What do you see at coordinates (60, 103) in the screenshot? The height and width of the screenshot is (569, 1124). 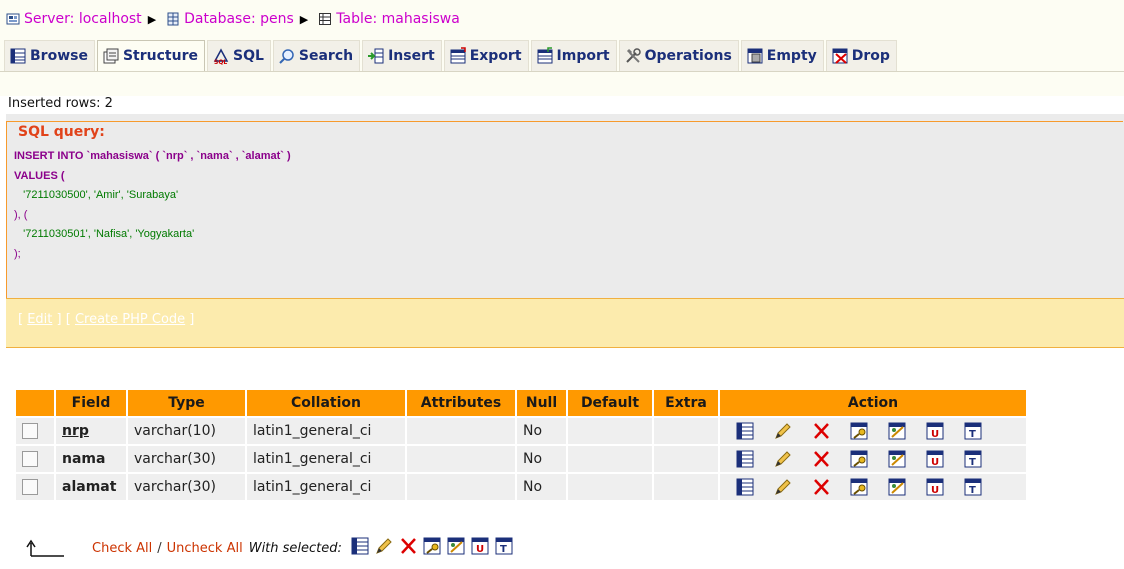 I see `status-message: Inserted rows: 2` at bounding box center [60, 103].